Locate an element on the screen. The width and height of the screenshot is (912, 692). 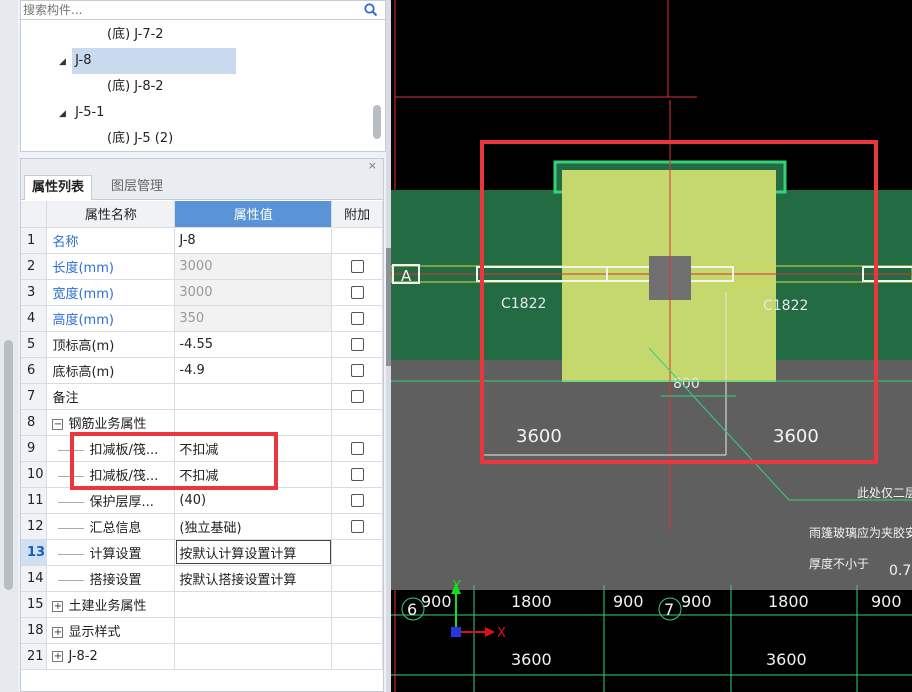
note-text: 0.7 is located at coordinates (900, 571).